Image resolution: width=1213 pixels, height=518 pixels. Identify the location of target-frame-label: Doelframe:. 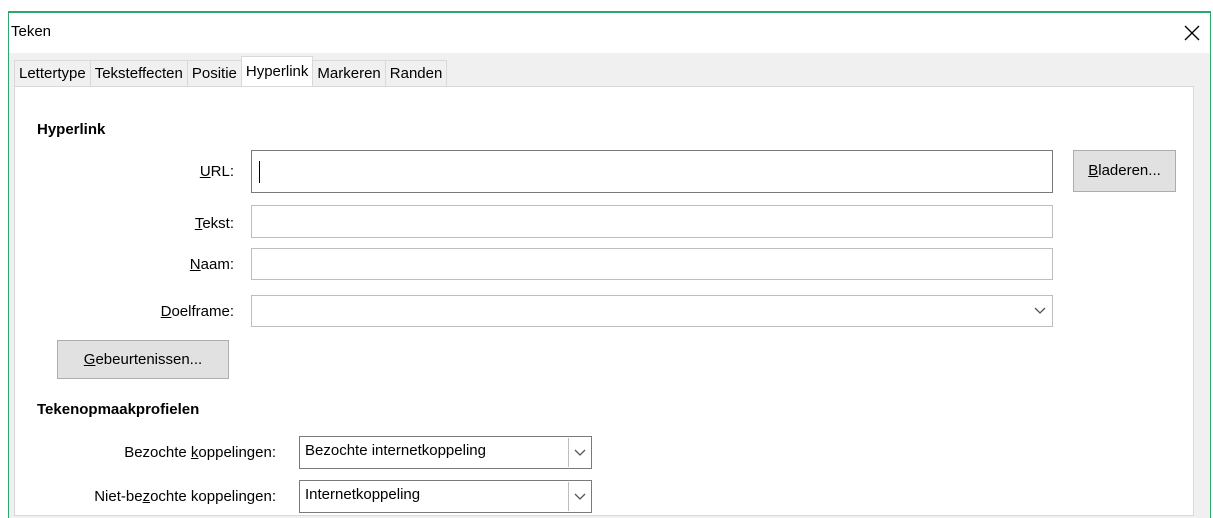
(197, 311).